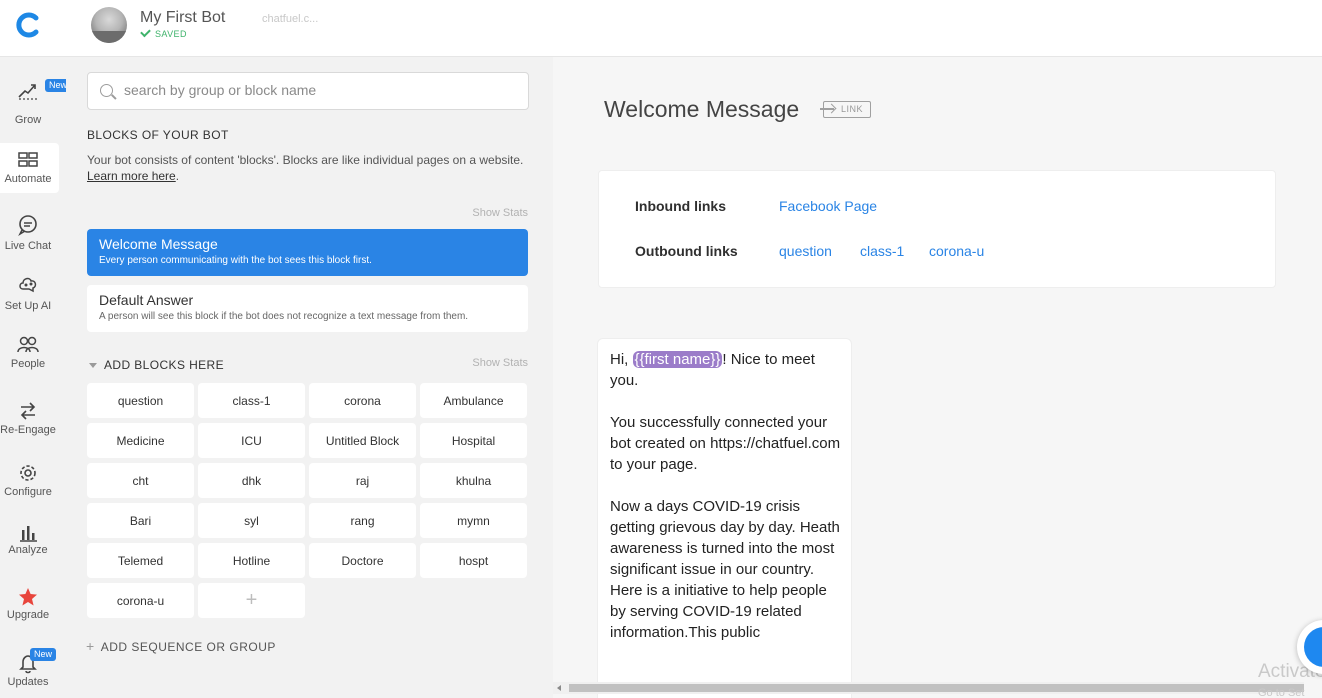  I want to click on block-tile: raj, so click(362, 480).